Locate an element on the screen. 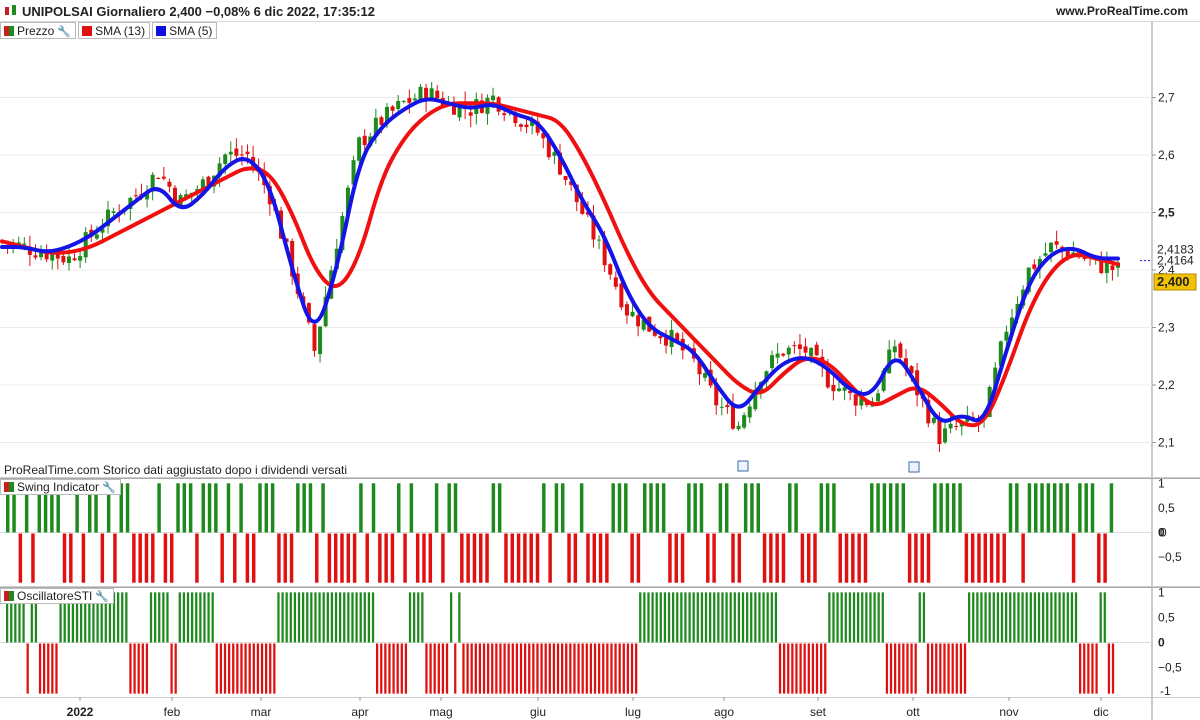 The width and height of the screenshot is (1200, 720). price-tick-label: 2,5 is located at coordinates (1166, 213).